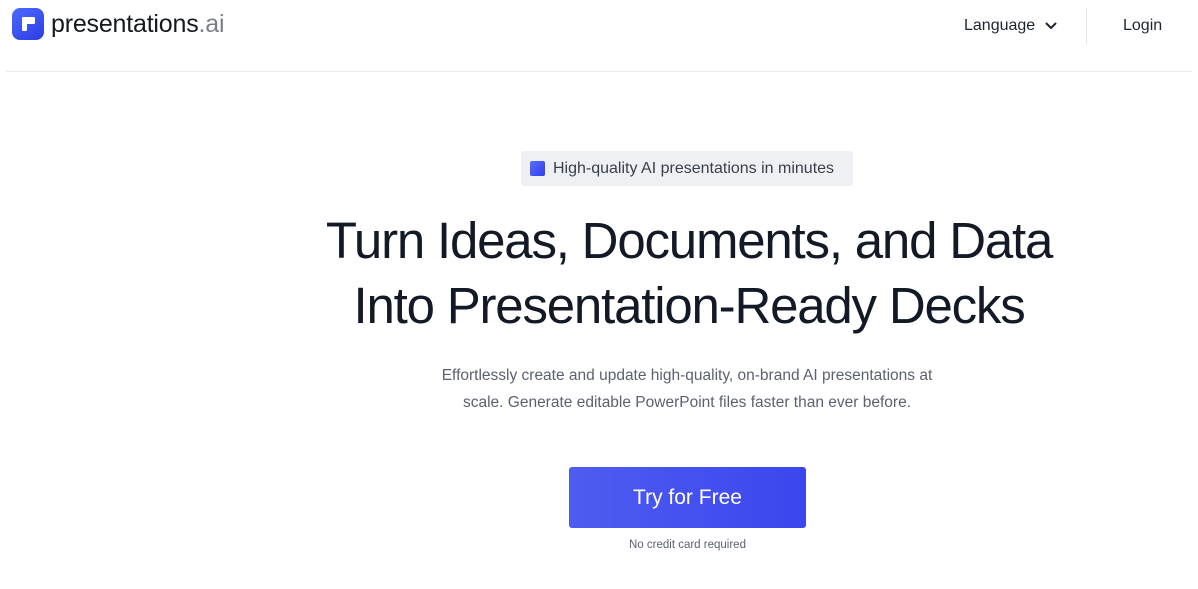  What do you see at coordinates (687, 497) in the screenshot?
I see `try-for-free-button: Try for Free` at bounding box center [687, 497].